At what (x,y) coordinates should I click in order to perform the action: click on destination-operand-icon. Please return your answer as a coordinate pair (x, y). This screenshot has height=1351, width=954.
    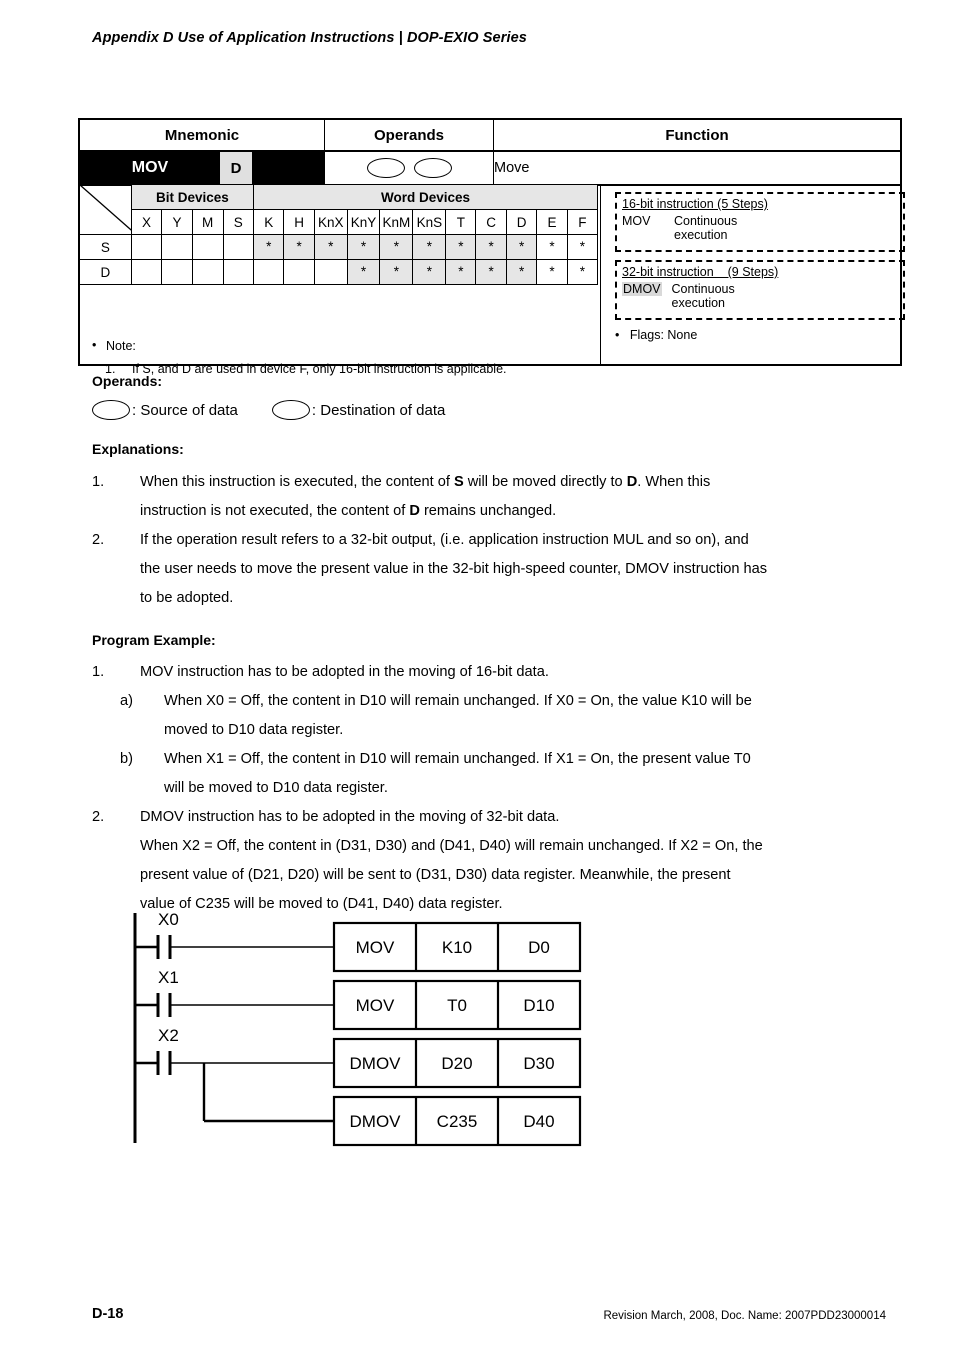
    Looking at the image, I should click on (432, 168).